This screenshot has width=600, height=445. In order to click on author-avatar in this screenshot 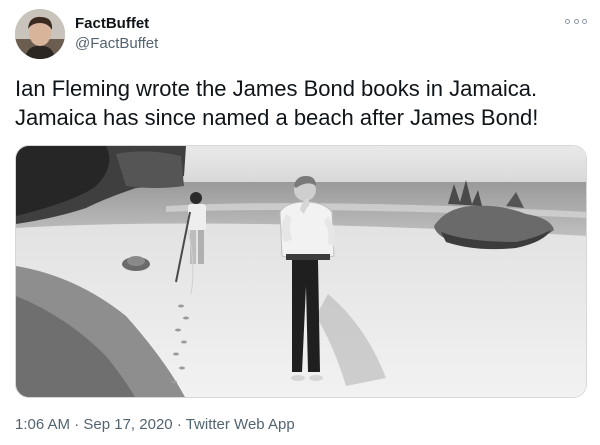, I will do `click(40, 34)`.